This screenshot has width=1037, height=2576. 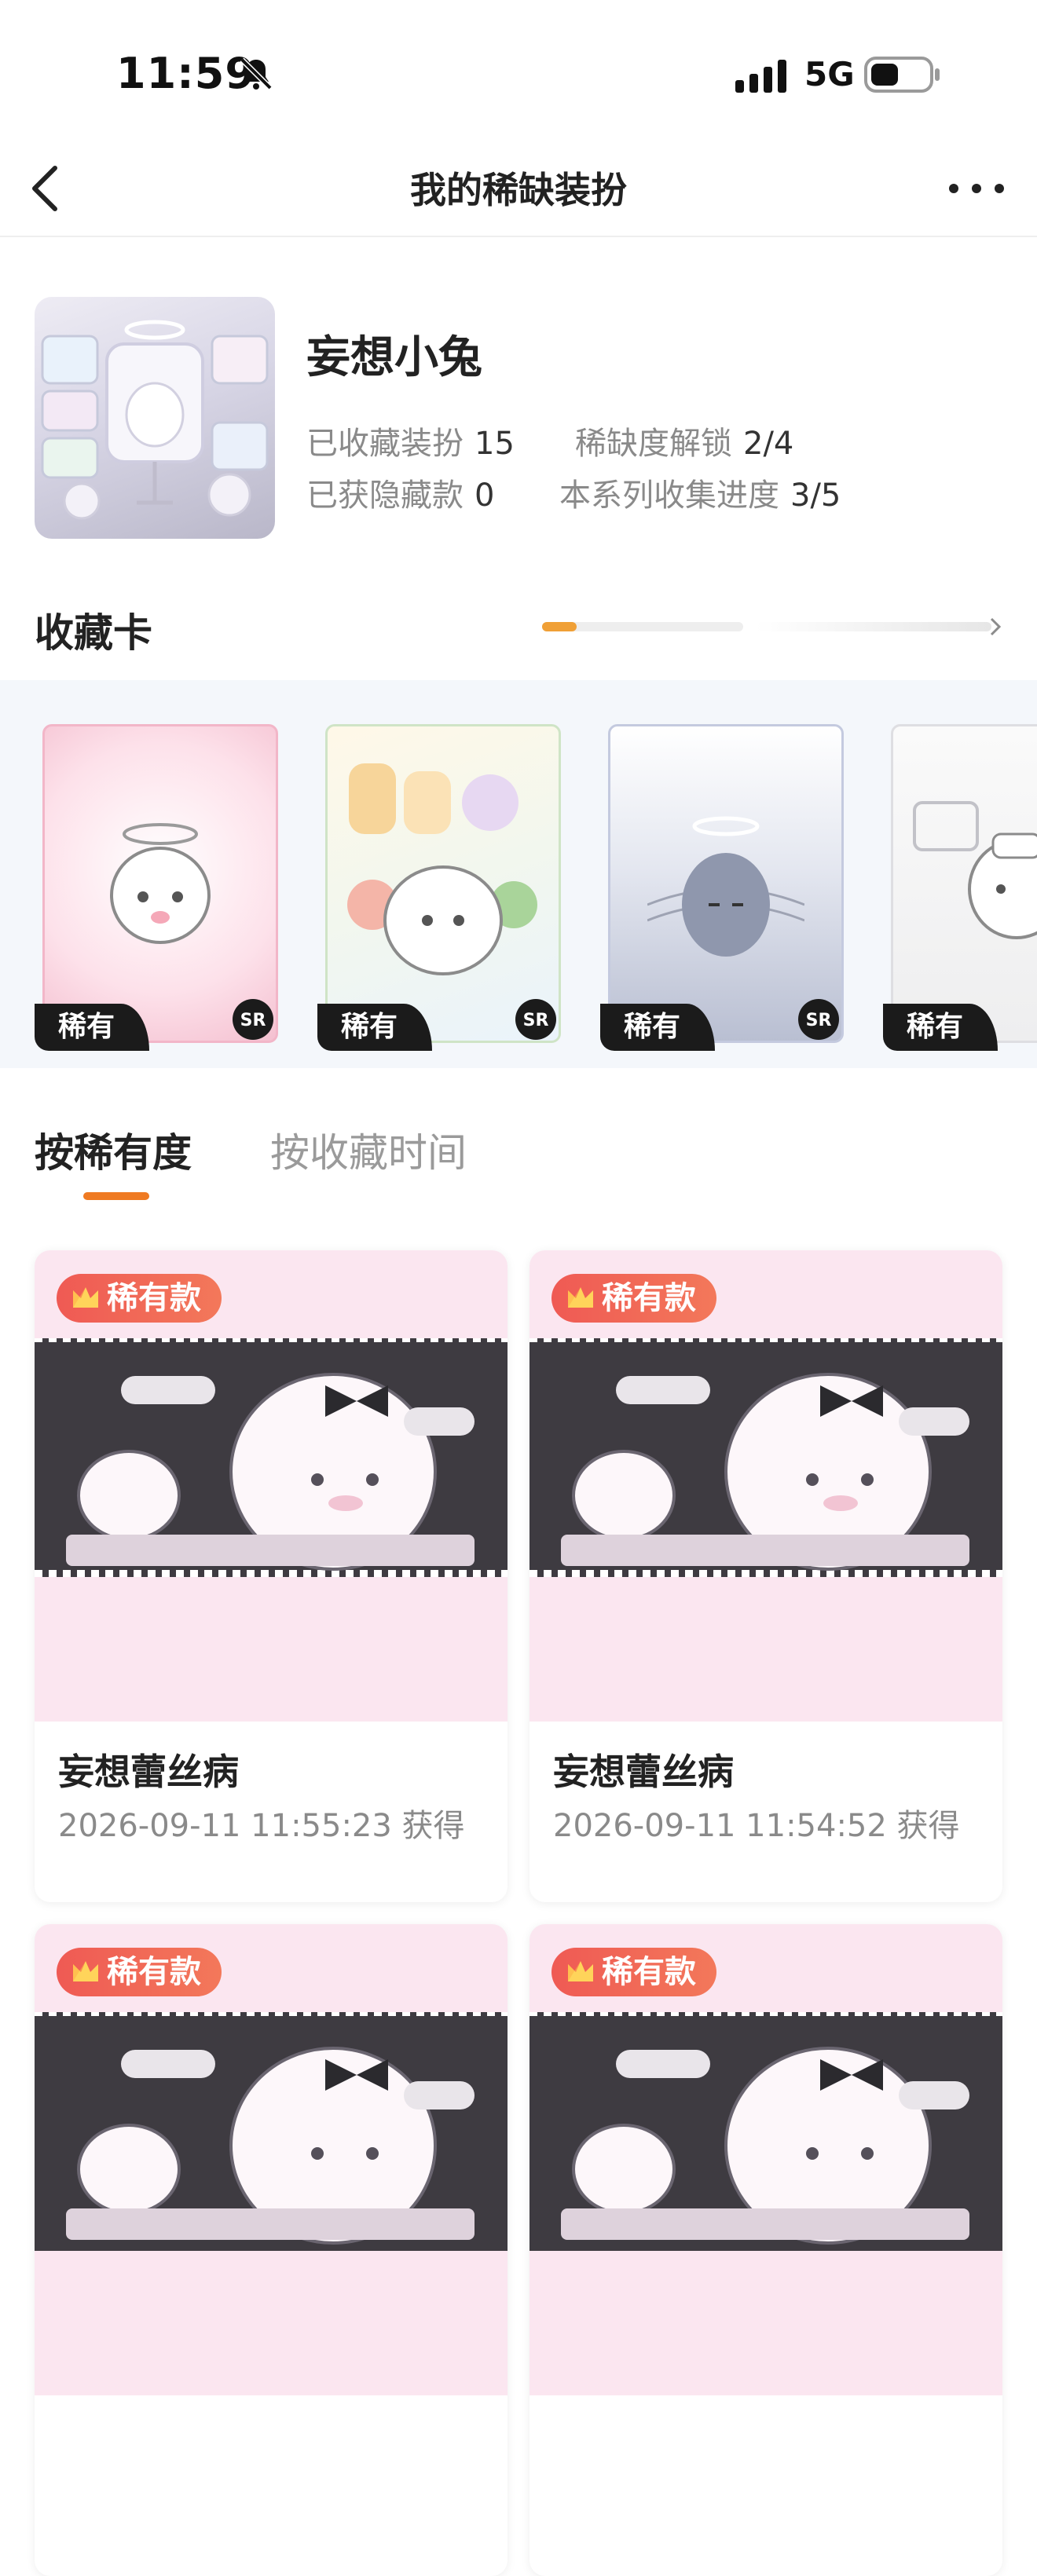 I want to click on muted-bell-icon, so click(x=256, y=74).